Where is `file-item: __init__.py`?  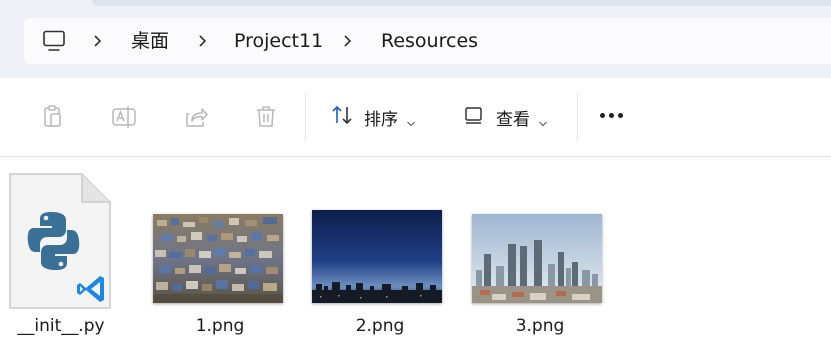 file-item: __init__.py is located at coordinates (70, 261).